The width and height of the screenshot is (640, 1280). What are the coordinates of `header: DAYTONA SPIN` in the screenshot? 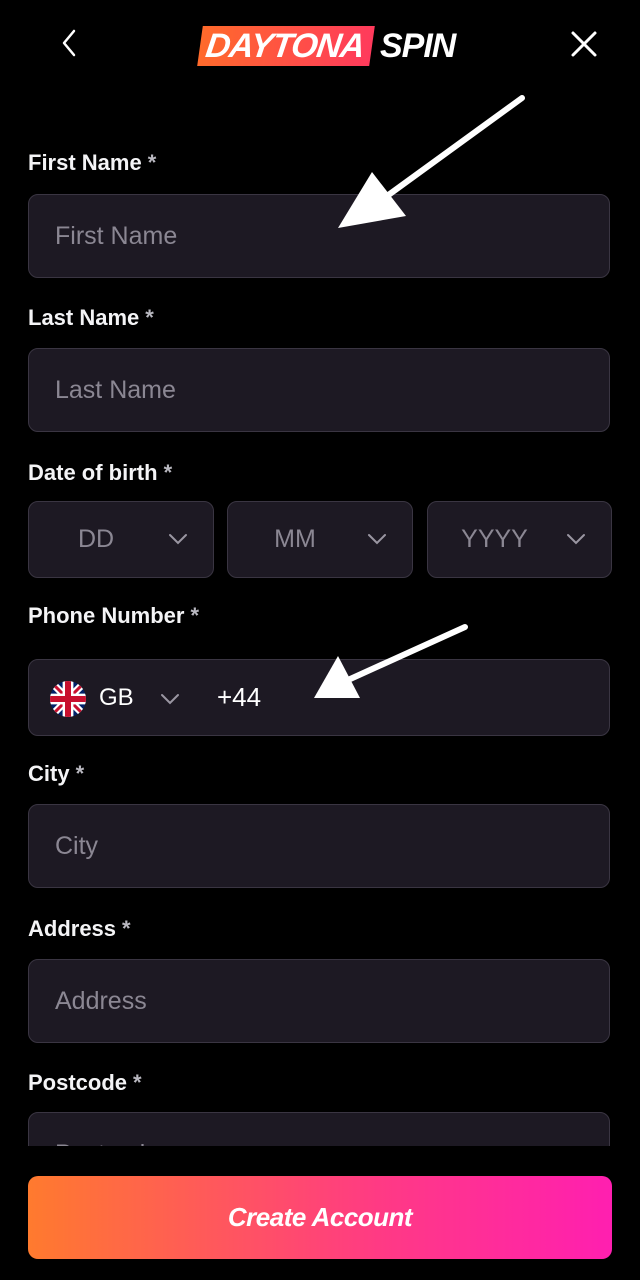 It's located at (320, 45).